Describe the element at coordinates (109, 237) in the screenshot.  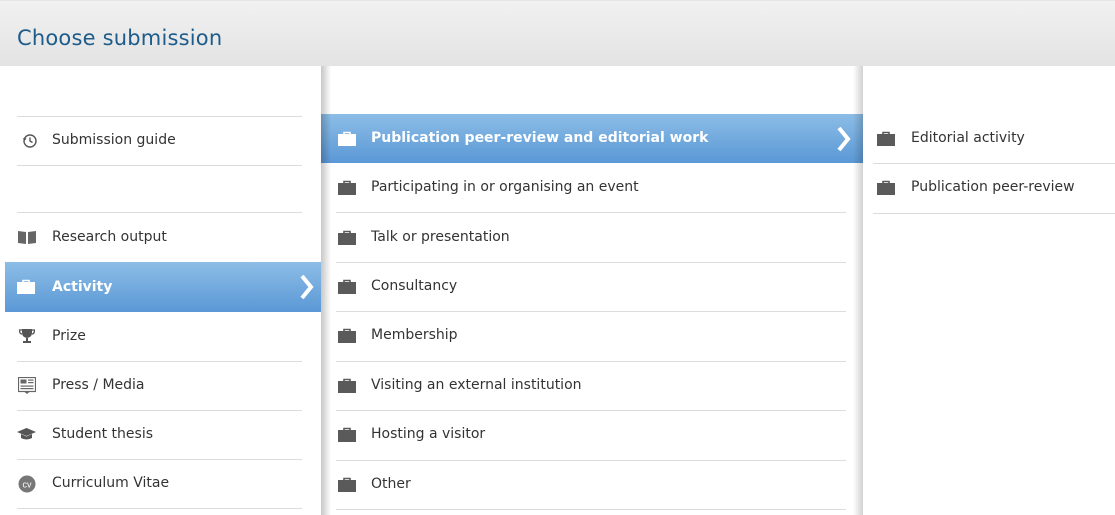
I see `menu-item-label: Research output` at that location.